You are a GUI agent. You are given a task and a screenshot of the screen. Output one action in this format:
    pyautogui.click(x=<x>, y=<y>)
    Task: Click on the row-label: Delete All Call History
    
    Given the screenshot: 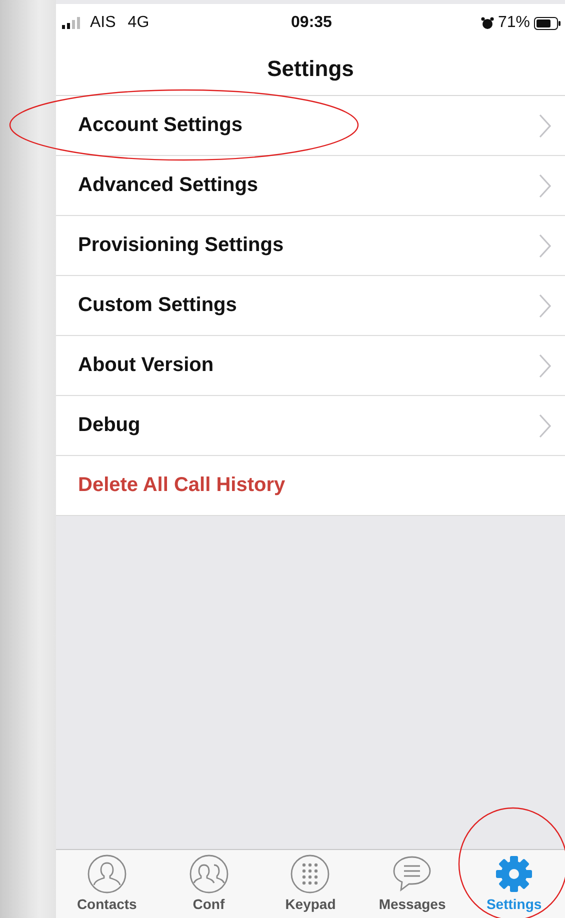 What is the action you would take?
    pyautogui.click(x=182, y=485)
    